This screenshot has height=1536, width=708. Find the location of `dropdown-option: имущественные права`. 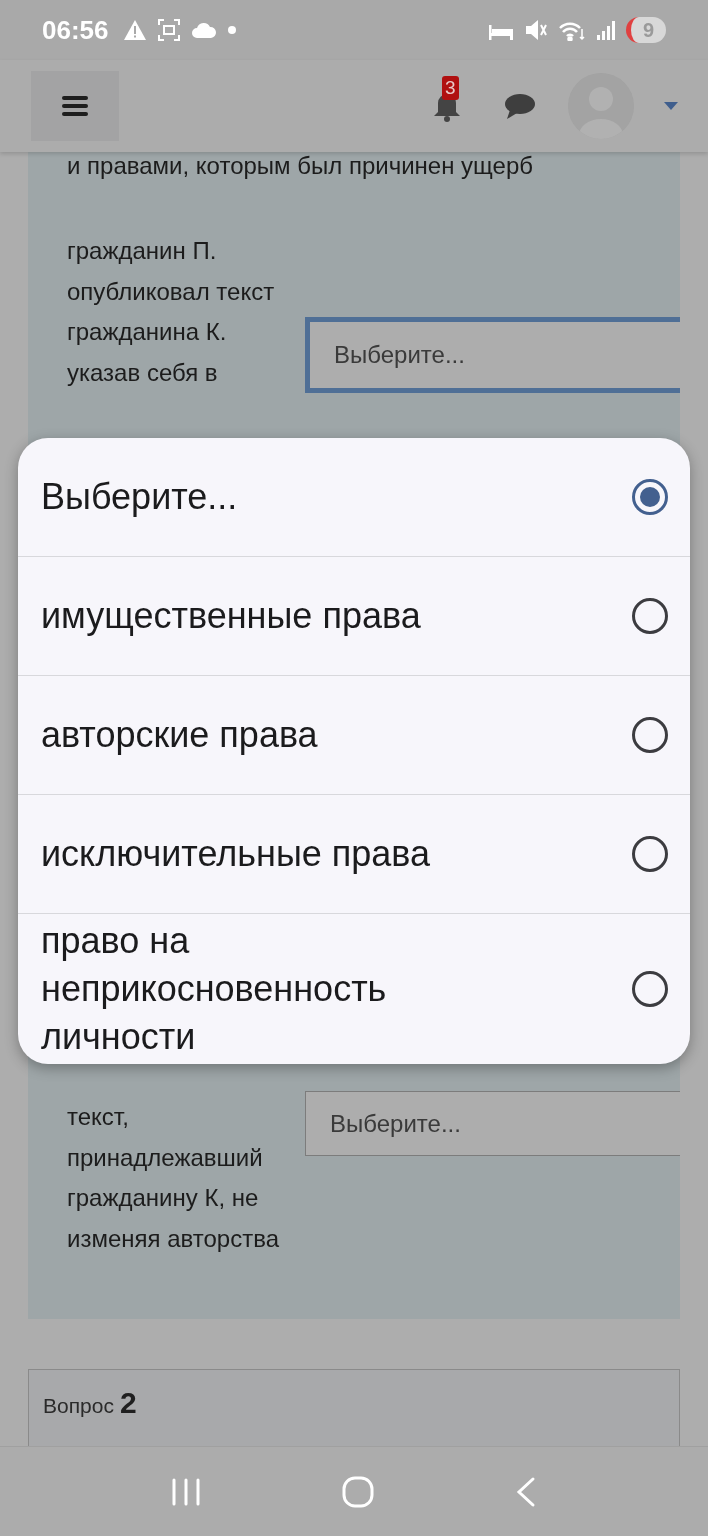

dropdown-option: имущественные права is located at coordinates (354, 616).